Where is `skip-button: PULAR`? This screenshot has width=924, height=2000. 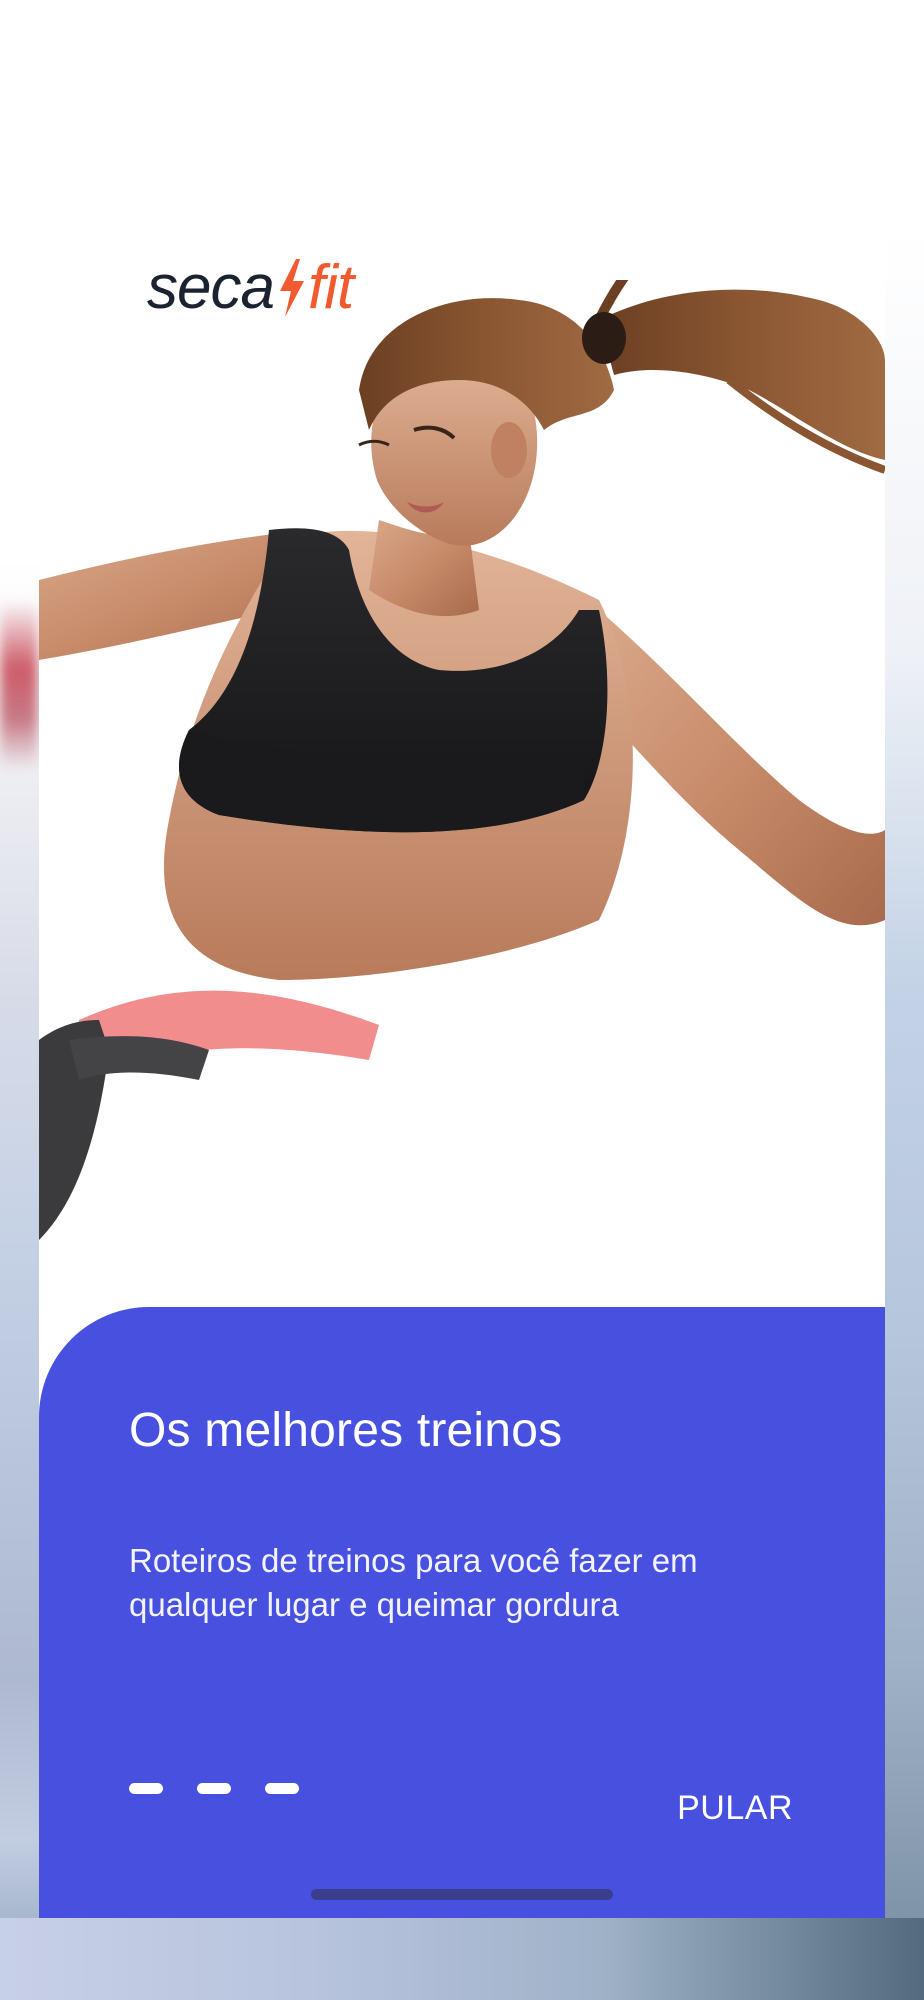 skip-button: PULAR is located at coordinates (735, 1808).